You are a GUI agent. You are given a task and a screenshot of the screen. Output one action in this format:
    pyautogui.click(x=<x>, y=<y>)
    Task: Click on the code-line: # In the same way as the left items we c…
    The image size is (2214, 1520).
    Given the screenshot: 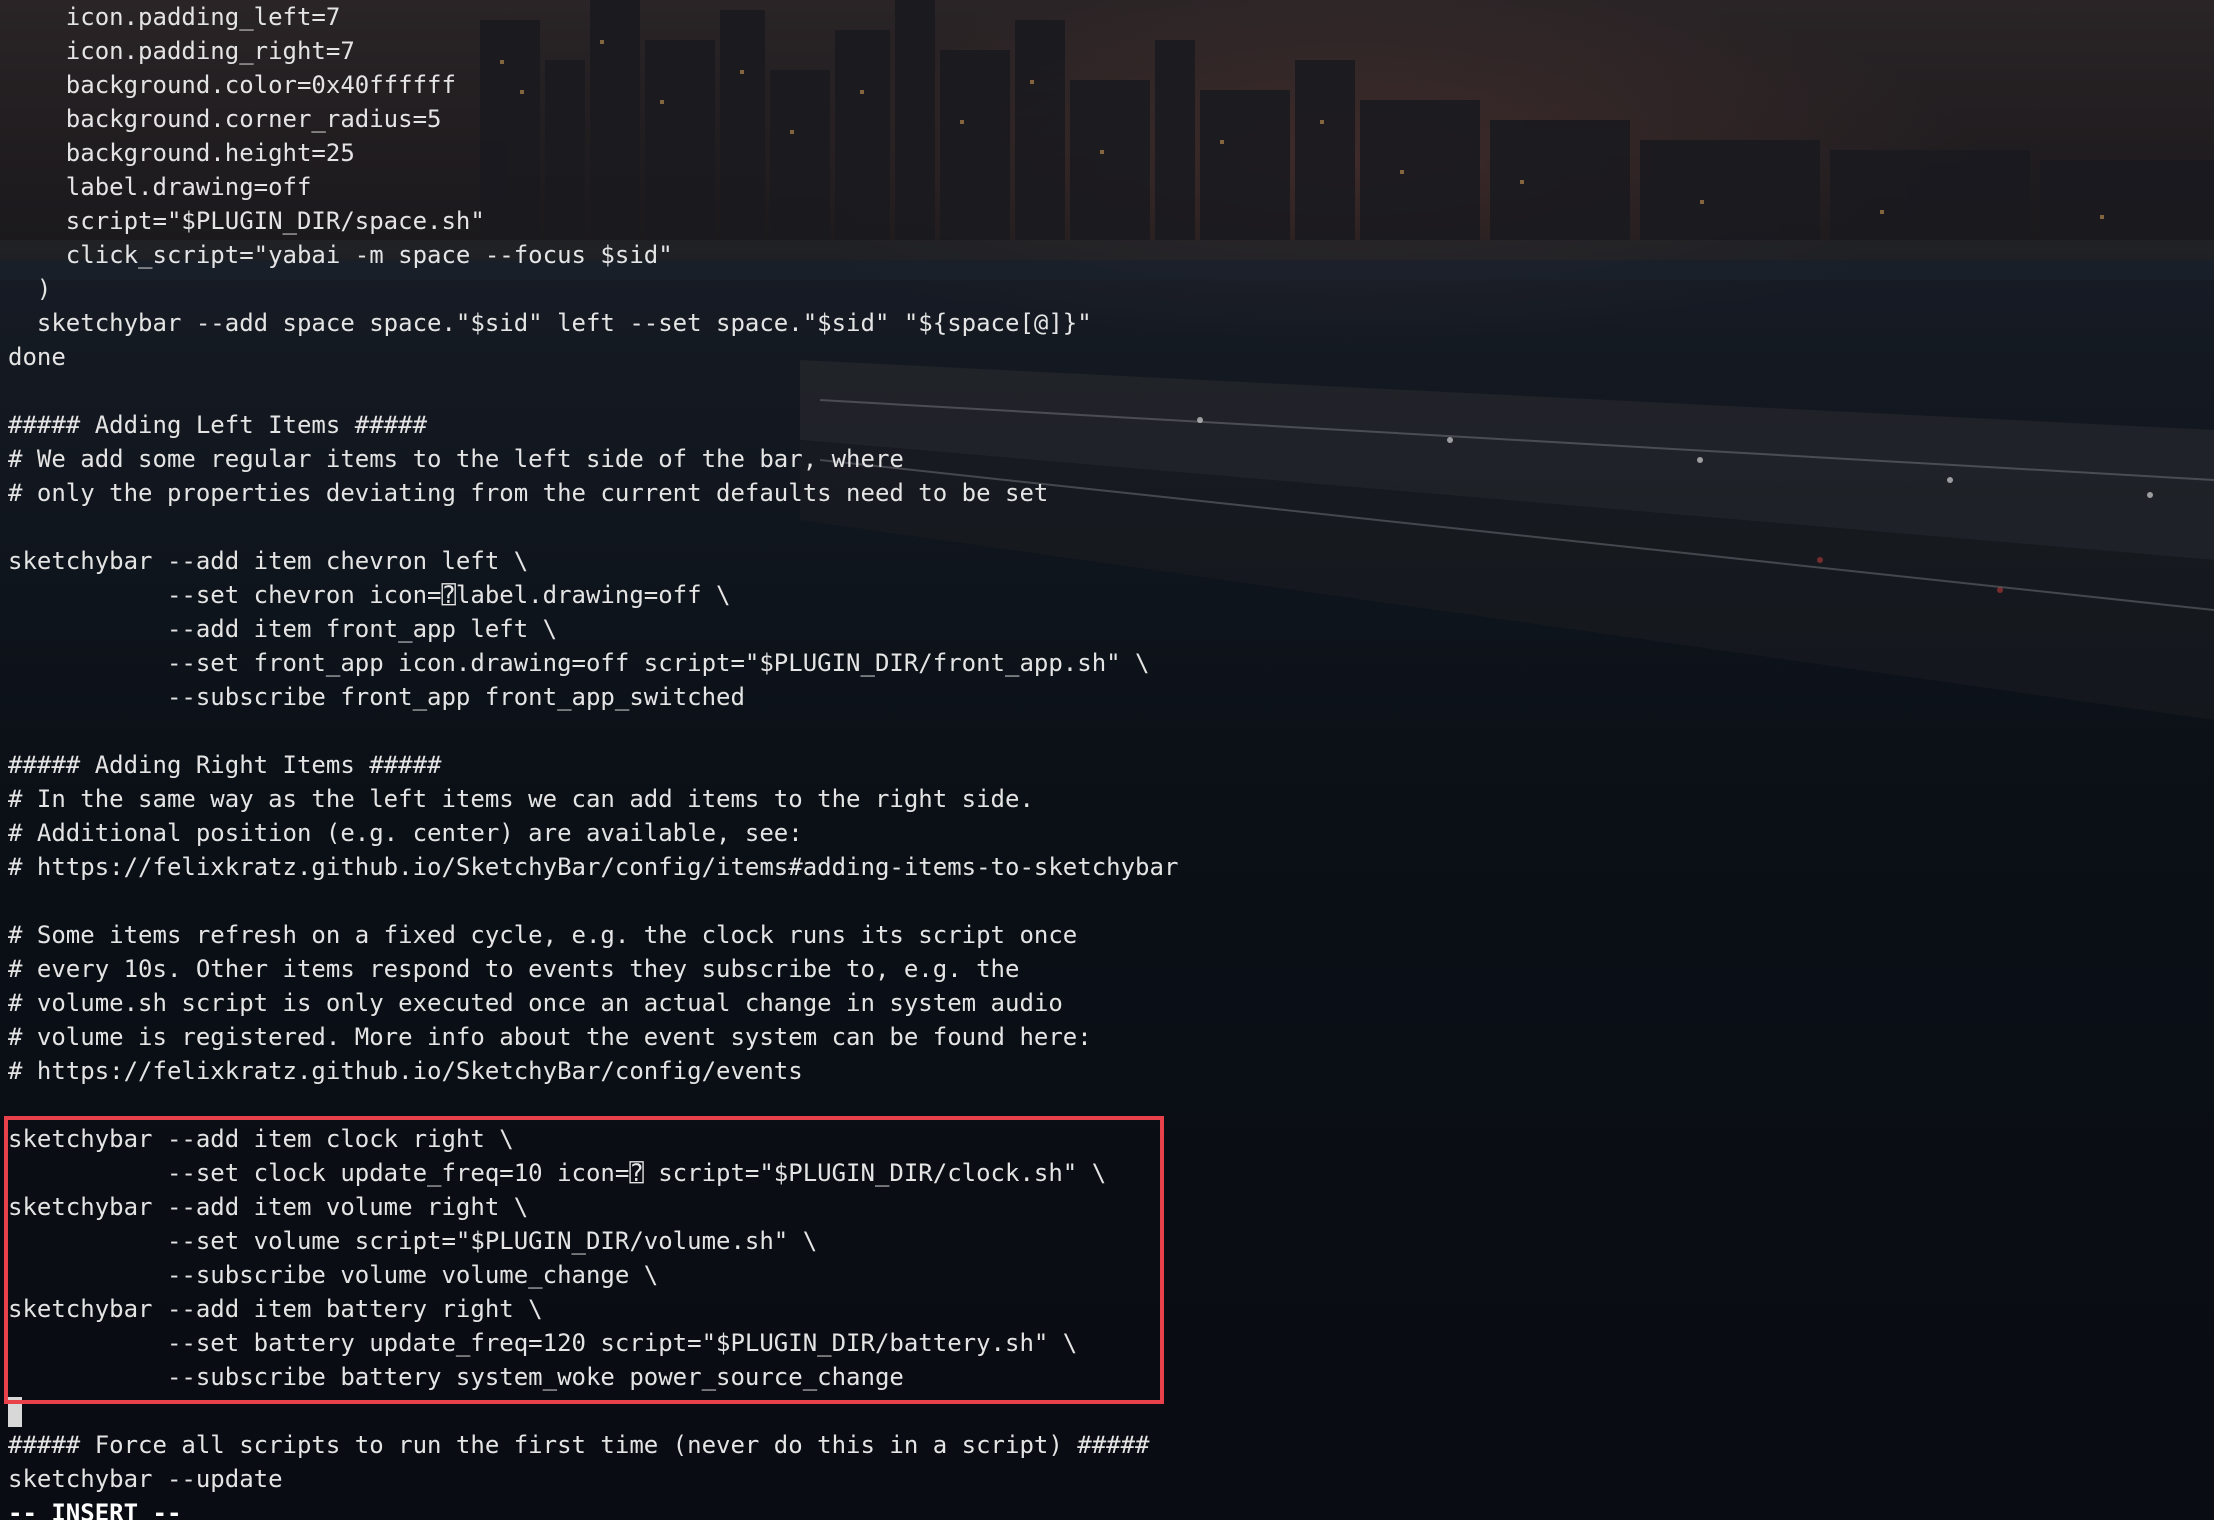 What is the action you would take?
    pyautogui.click(x=521, y=799)
    